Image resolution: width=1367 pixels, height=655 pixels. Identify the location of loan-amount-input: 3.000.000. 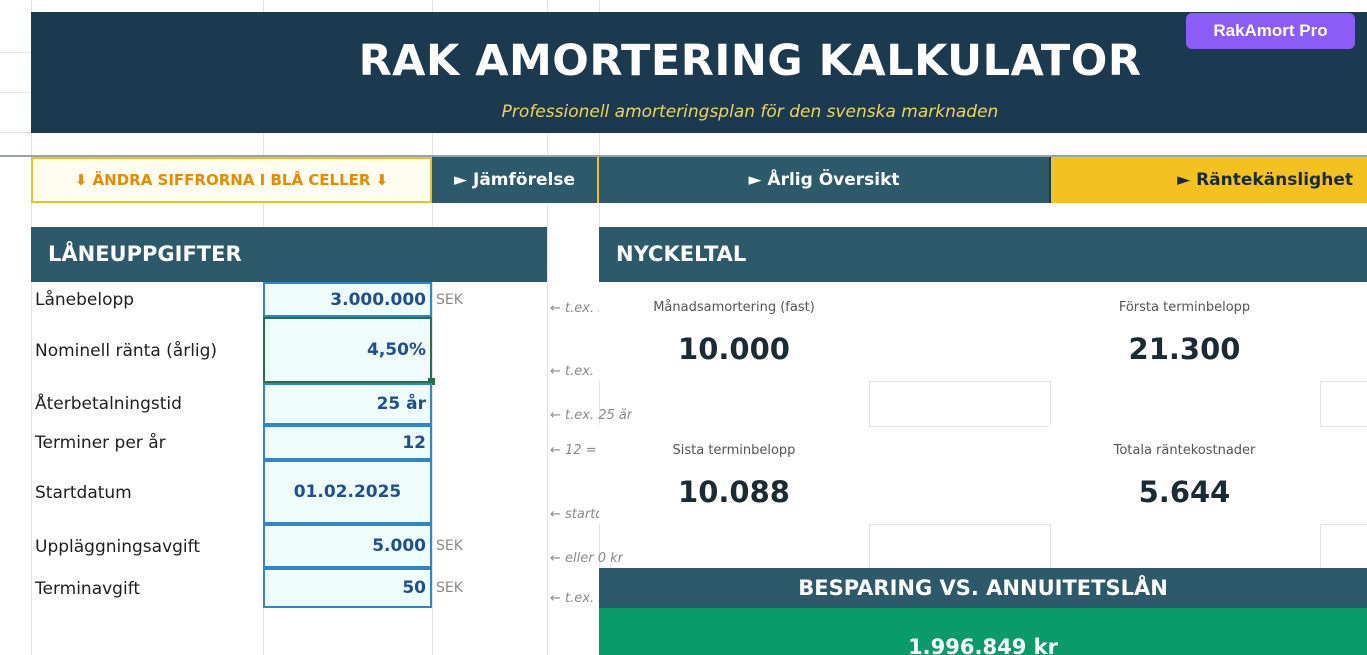
(347, 299).